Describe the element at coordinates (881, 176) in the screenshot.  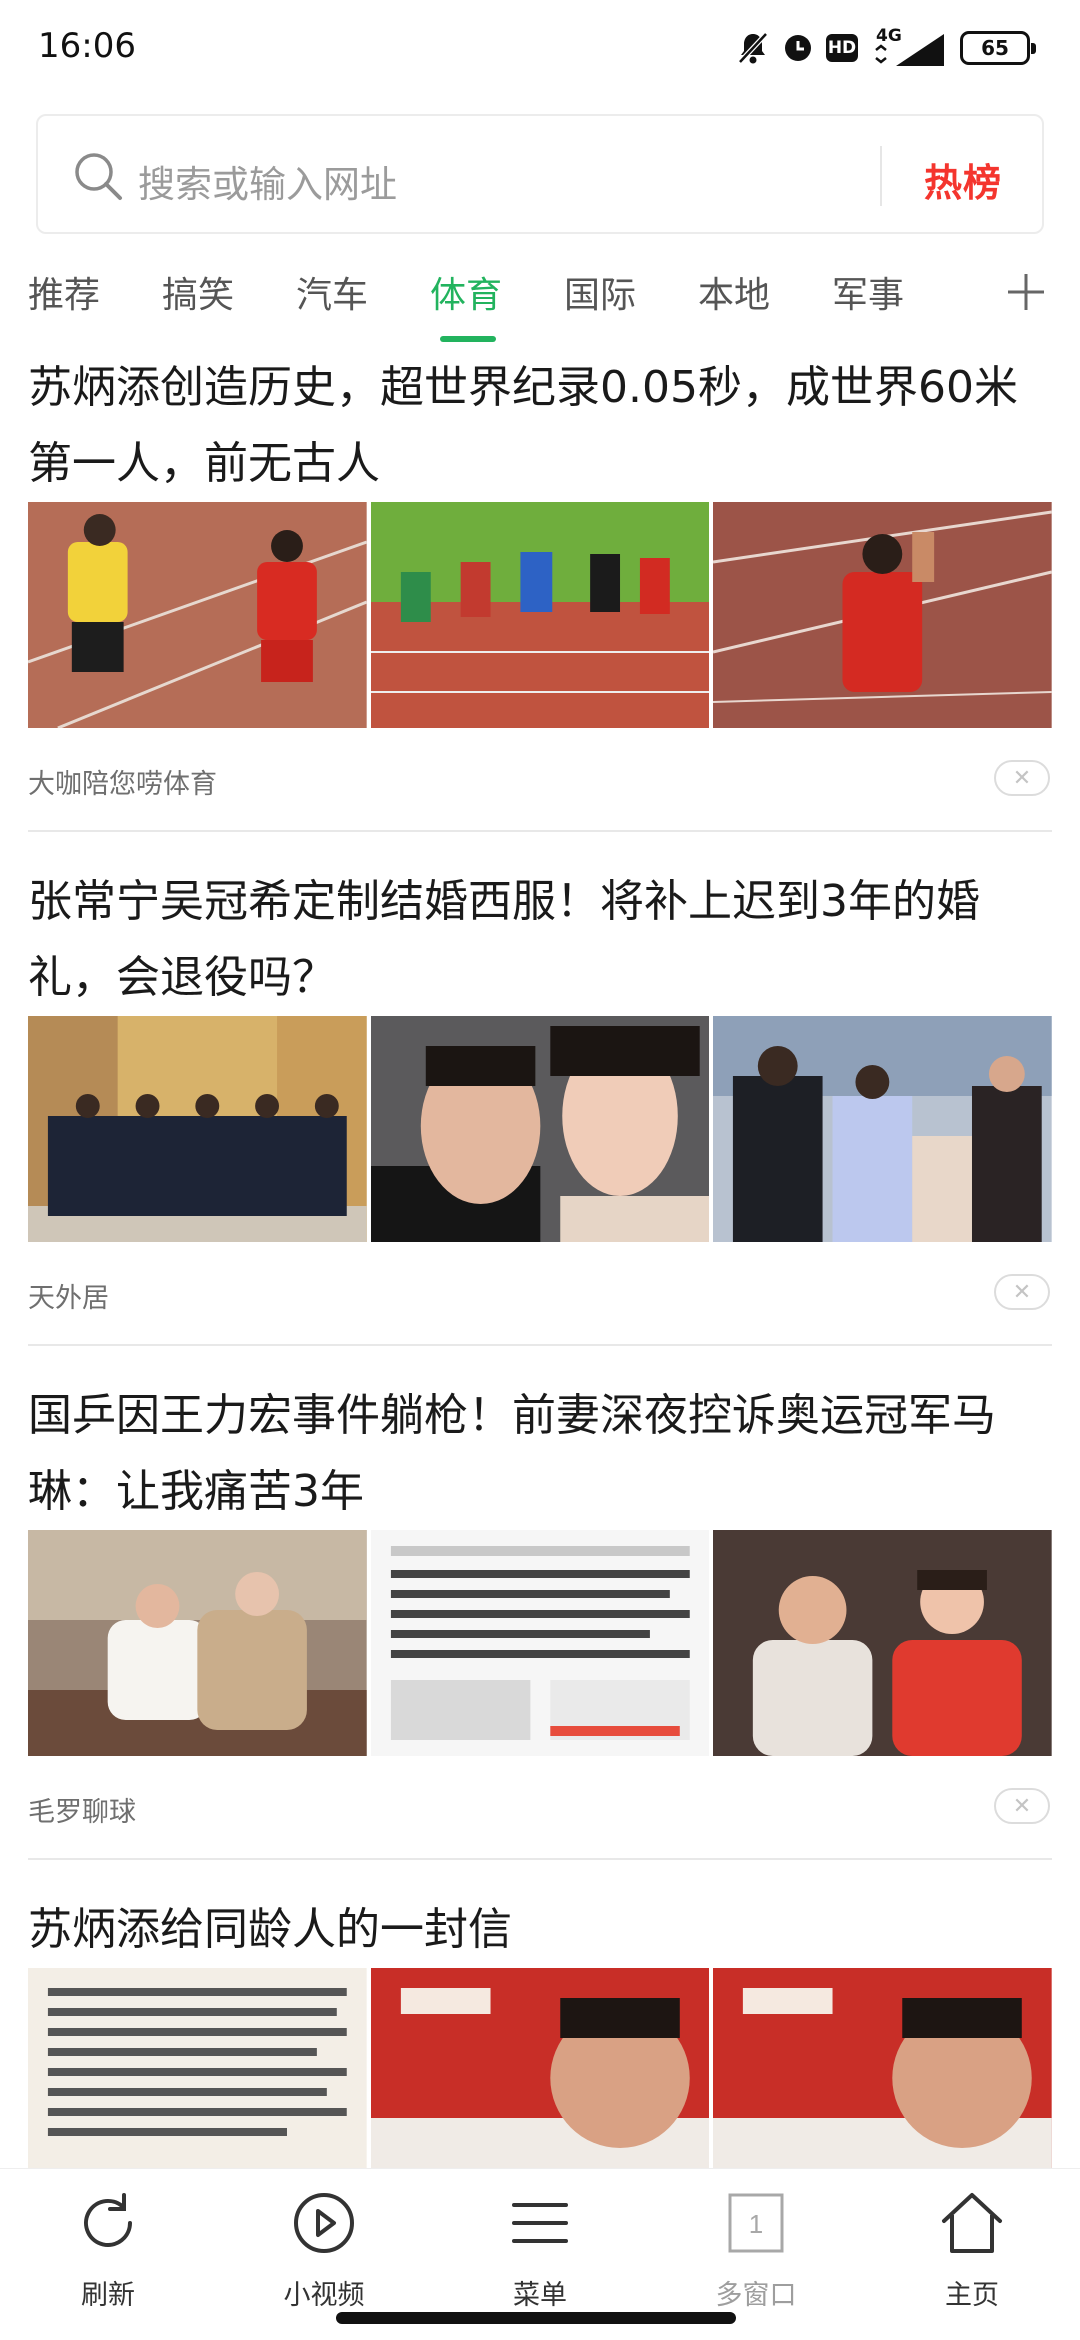
I see `search-divider` at that location.